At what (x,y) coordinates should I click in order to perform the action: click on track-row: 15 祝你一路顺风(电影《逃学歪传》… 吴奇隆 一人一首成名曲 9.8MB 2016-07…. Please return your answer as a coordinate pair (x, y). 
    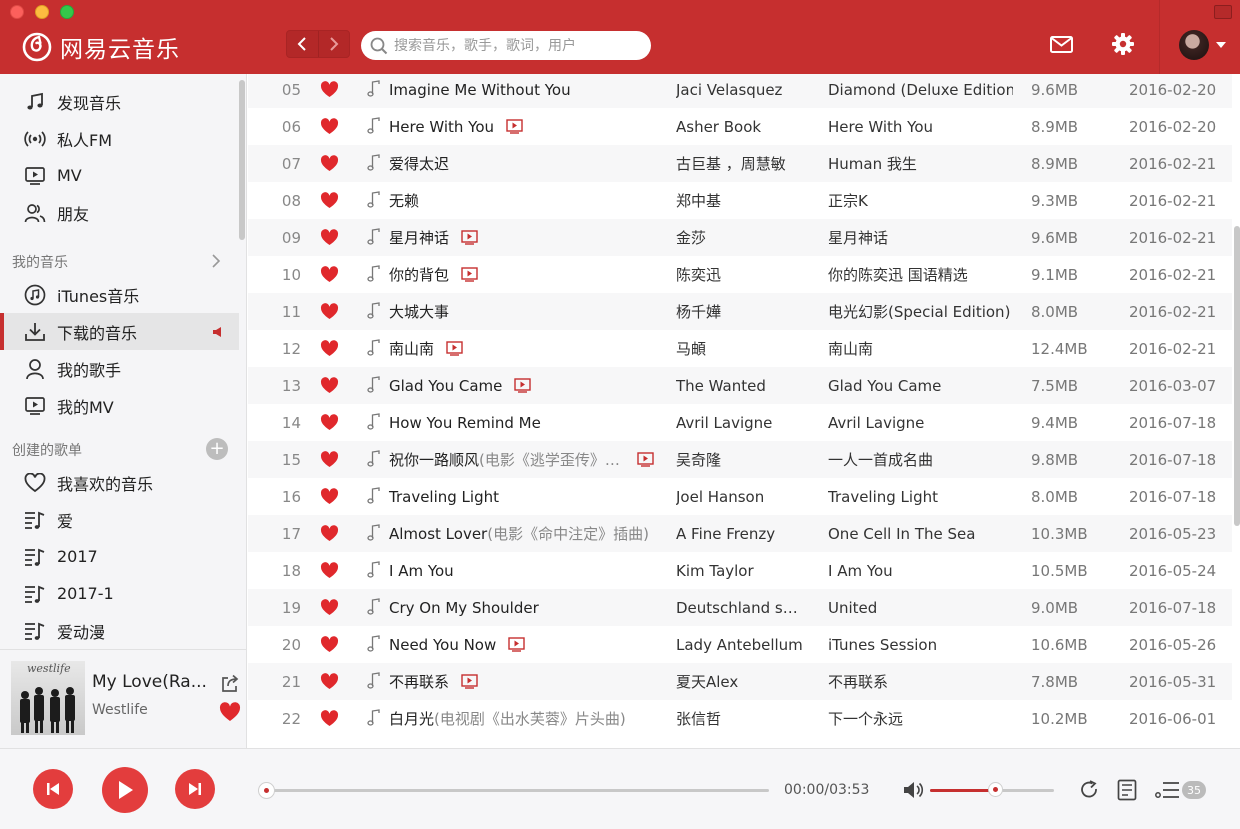
    Looking at the image, I should click on (740, 459).